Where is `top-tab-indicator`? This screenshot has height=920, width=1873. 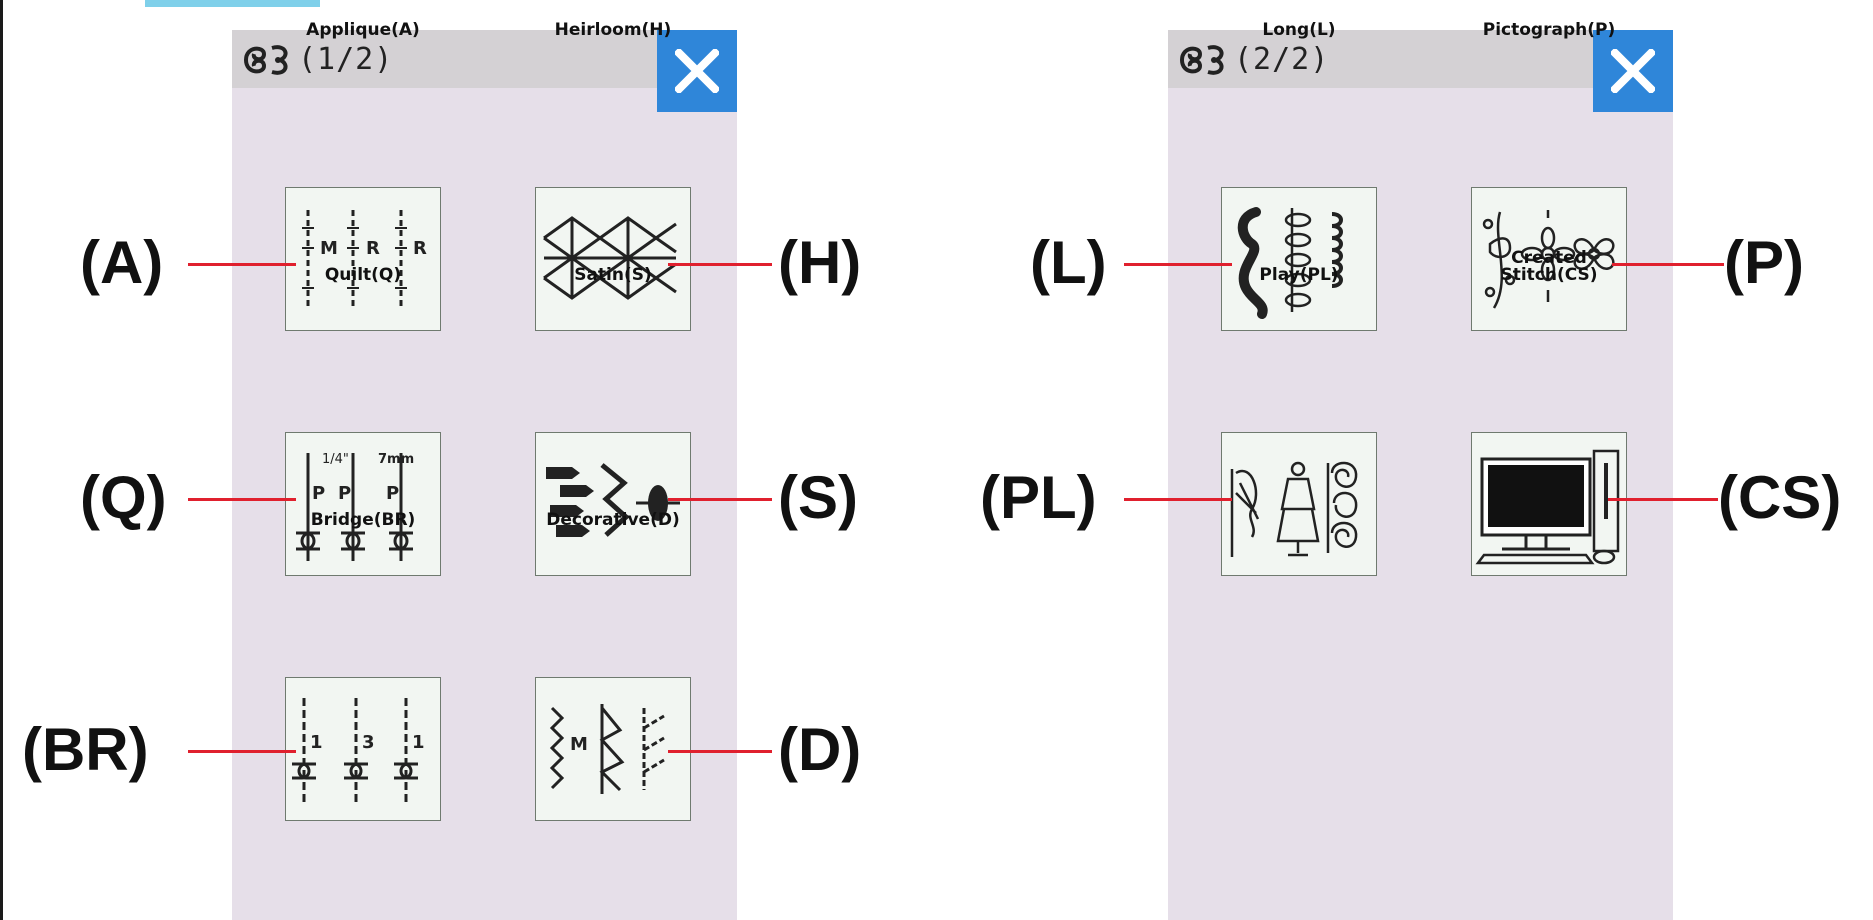 top-tab-indicator is located at coordinates (232, 3).